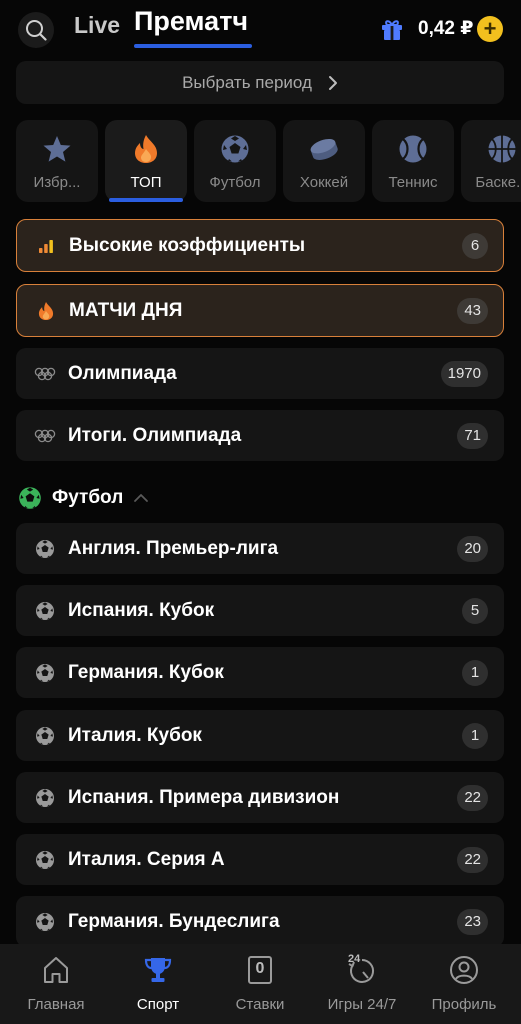  I want to click on league-row-germany-bundesliga: Германия. Бундеслига 23, so click(260, 921).